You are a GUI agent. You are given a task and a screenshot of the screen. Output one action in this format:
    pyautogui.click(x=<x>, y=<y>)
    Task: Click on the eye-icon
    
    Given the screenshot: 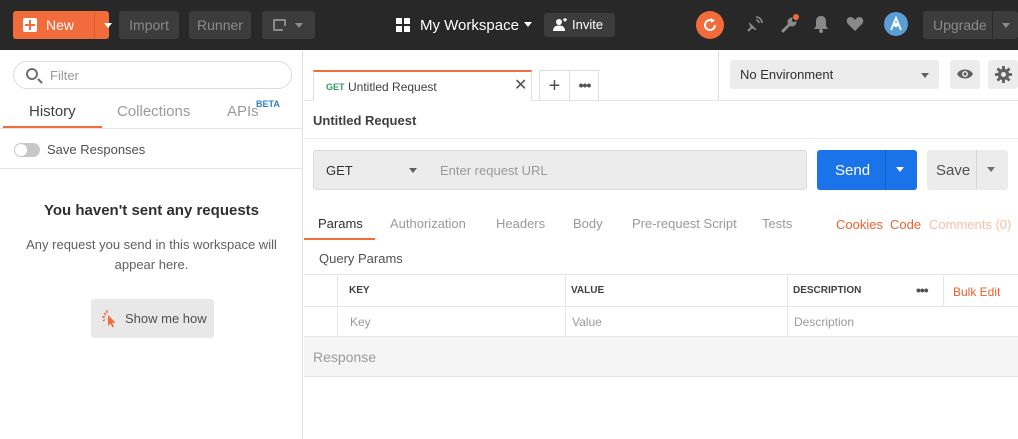 What is the action you would take?
    pyautogui.click(x=965, y=74)
    